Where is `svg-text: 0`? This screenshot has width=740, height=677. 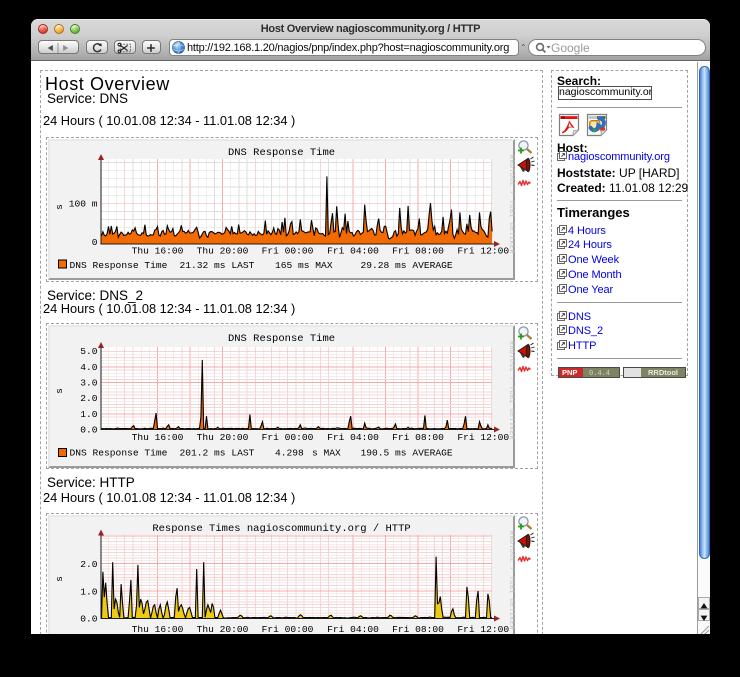 svg-text: 0 is located at coordinates (94, 242).